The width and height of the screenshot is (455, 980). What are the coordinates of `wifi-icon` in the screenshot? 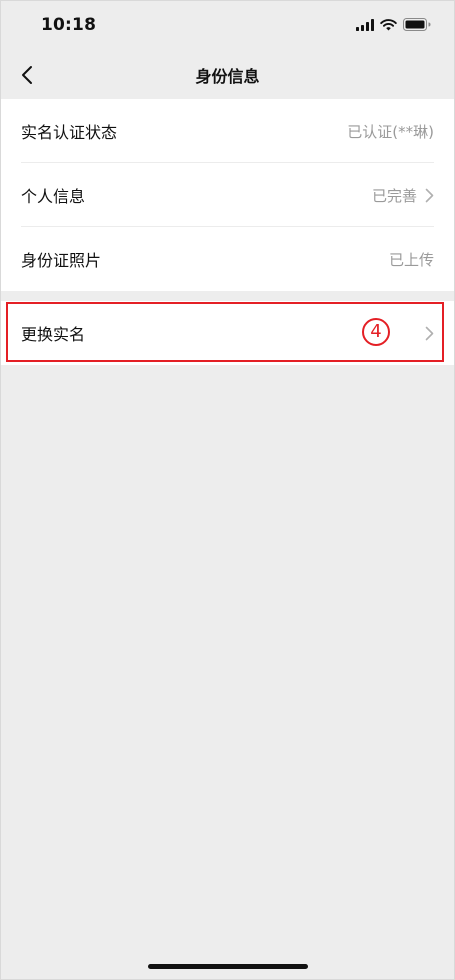 It's located at (388, 24).